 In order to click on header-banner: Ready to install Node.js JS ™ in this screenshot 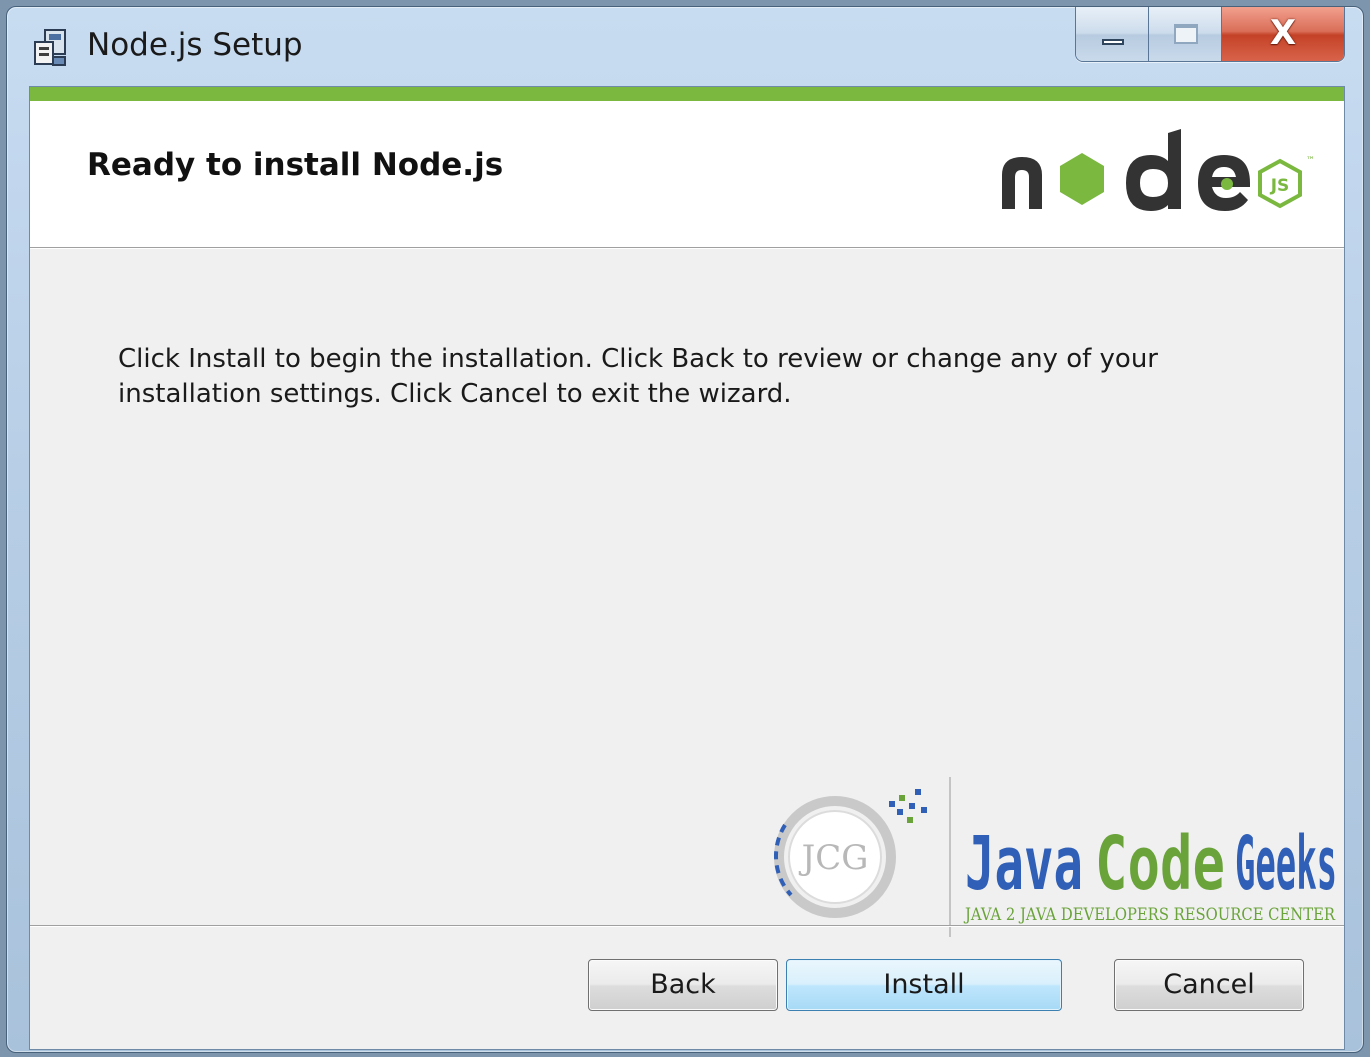, I will do `click(687, 167)`.